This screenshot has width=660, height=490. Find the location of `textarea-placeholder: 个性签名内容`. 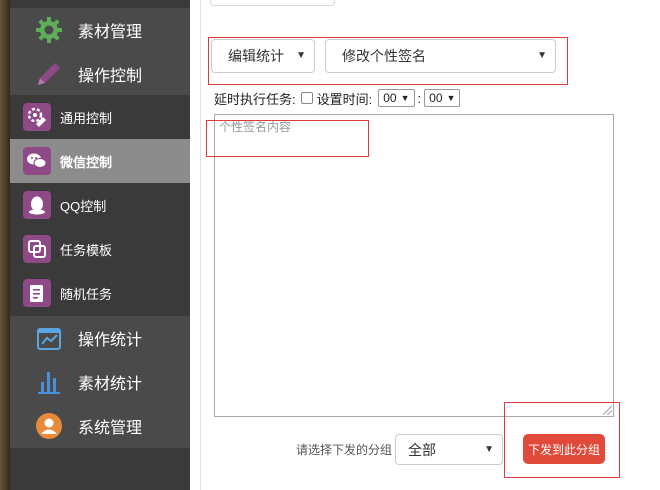

textarea-placeholder: 个性签名内容 is located at coordinates (255, 127).